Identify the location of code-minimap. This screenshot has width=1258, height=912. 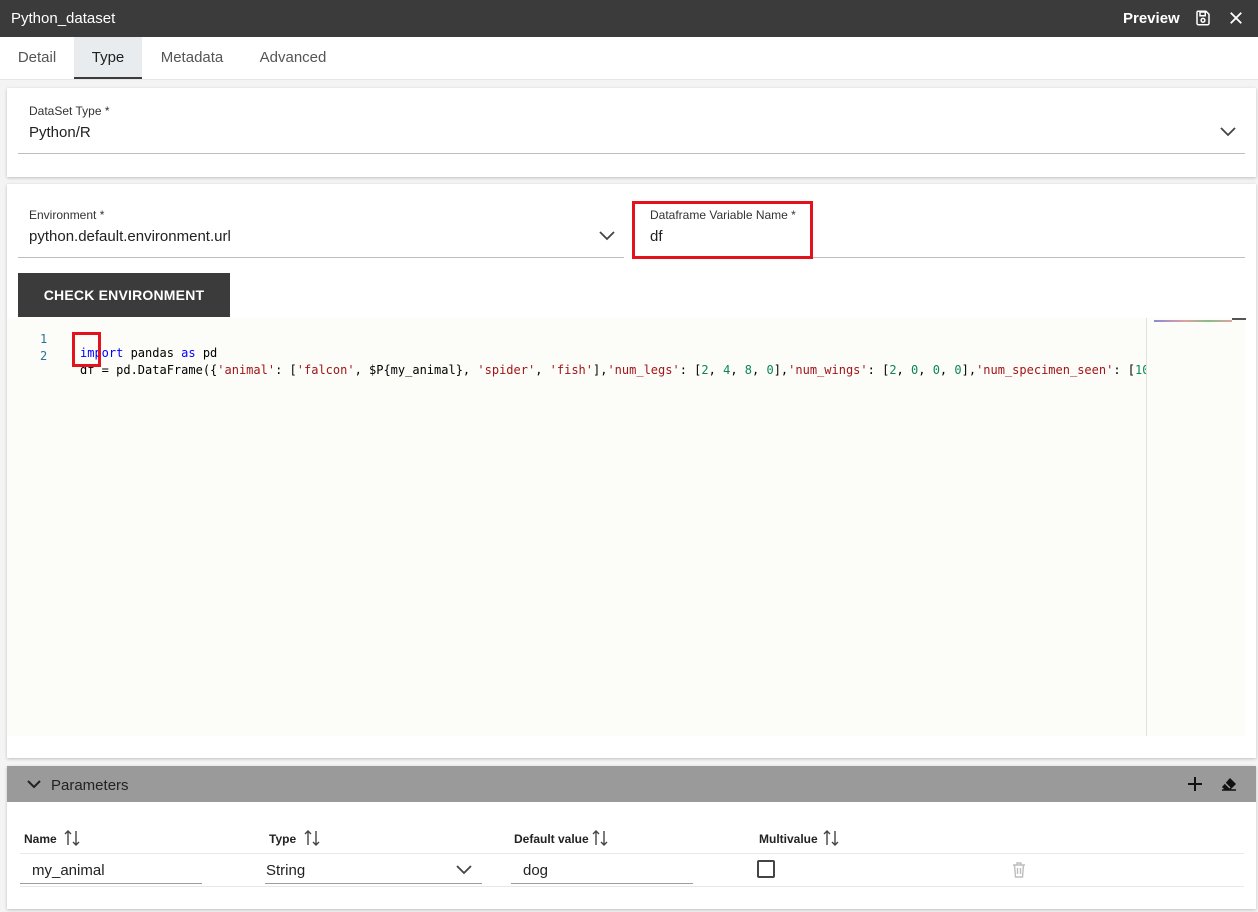
(1196, 527).